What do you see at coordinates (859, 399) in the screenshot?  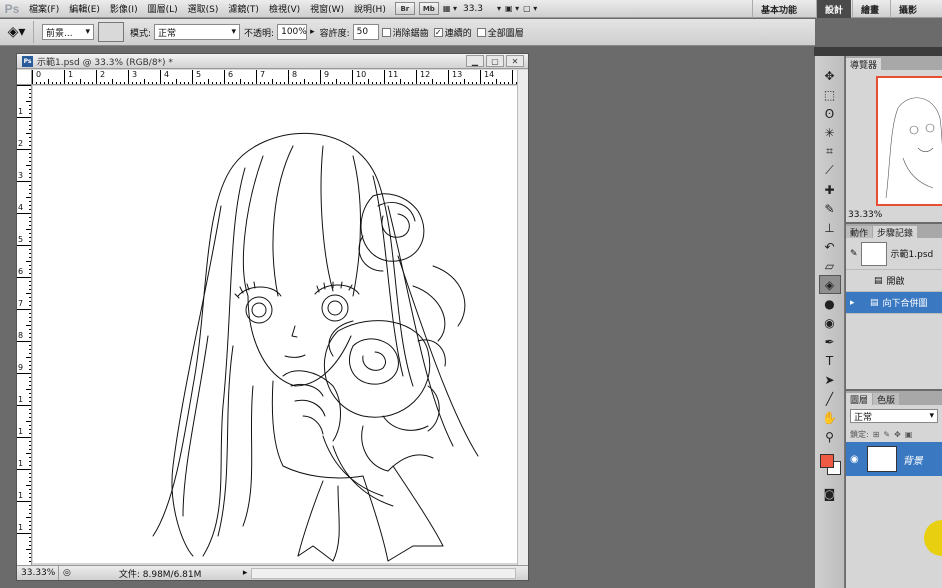 I see `tab-layers: 圖層` at bounding box center [859, 399].